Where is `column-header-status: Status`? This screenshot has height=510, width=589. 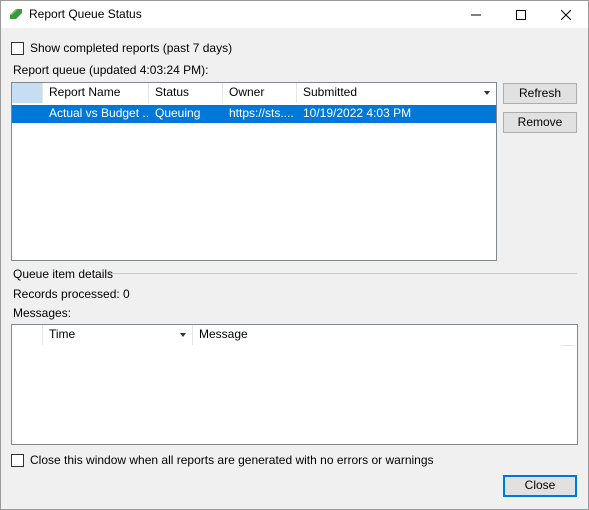 column-header-status: Status is located at coordinates (186, 93).